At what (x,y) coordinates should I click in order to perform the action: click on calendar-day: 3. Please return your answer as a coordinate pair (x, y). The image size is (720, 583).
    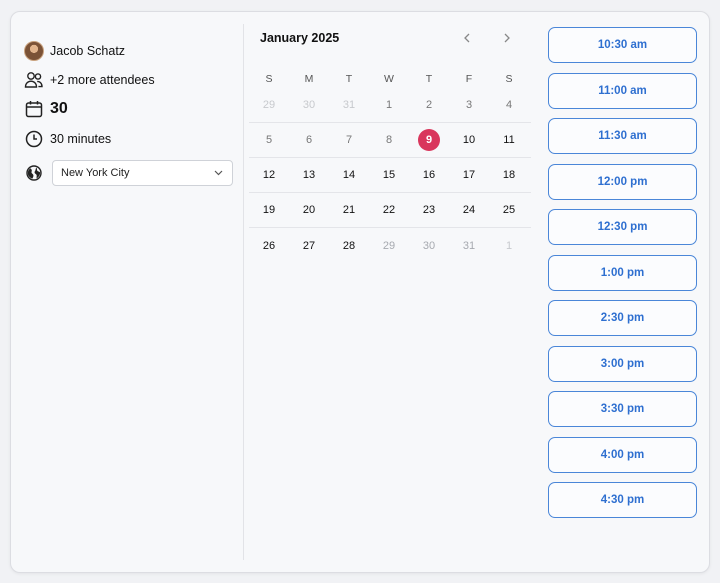
    Looking at the image, I should click on (469, 105).